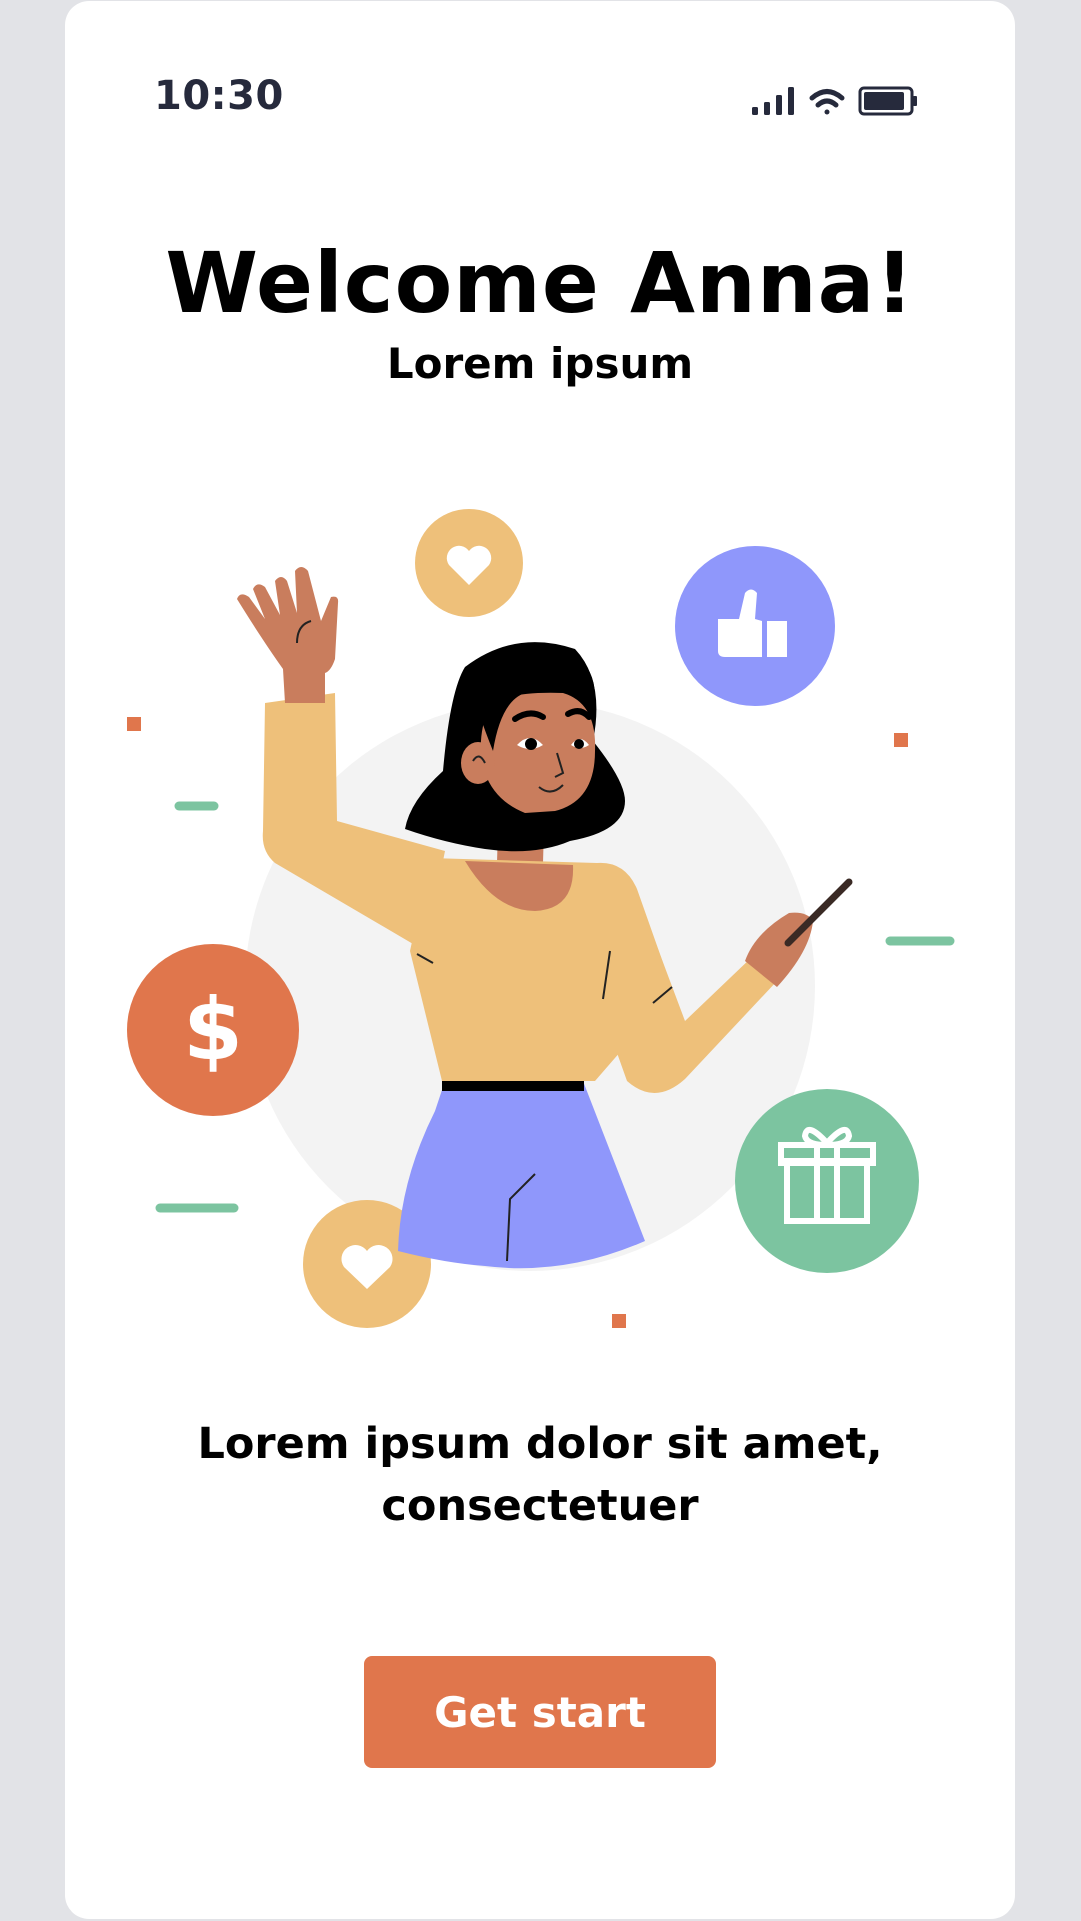 The width and height of the screenshot is (1081, 1921). What do you see at coordinates (827, 102) in the screenshot?
I see `wifi-icon` at bounding box center [827, 102].